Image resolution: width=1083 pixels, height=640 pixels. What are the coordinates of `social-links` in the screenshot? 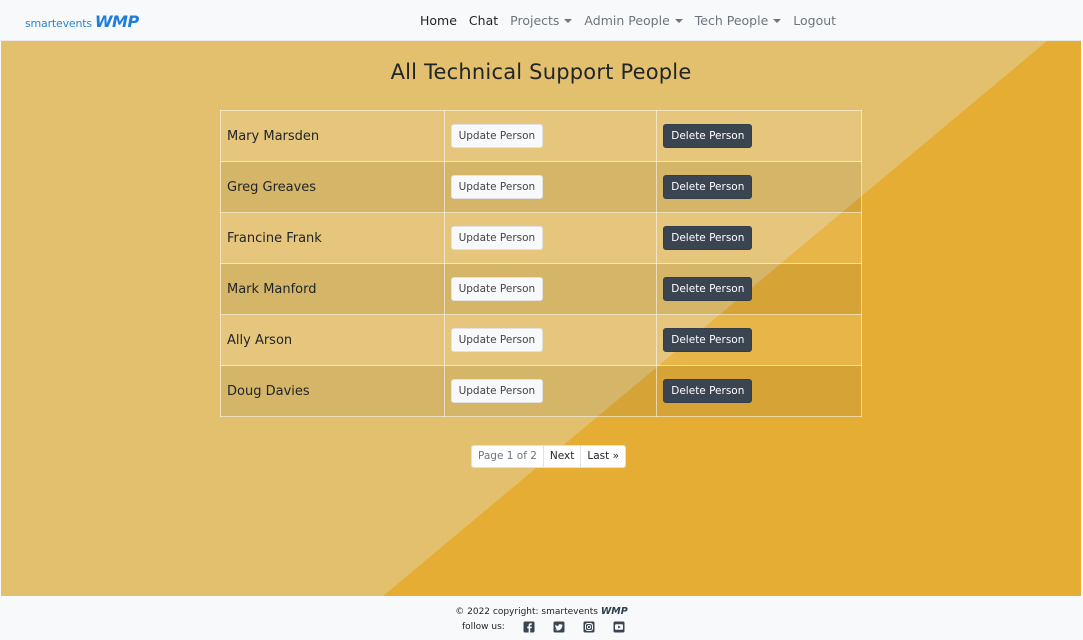 It's located at (583, 627).